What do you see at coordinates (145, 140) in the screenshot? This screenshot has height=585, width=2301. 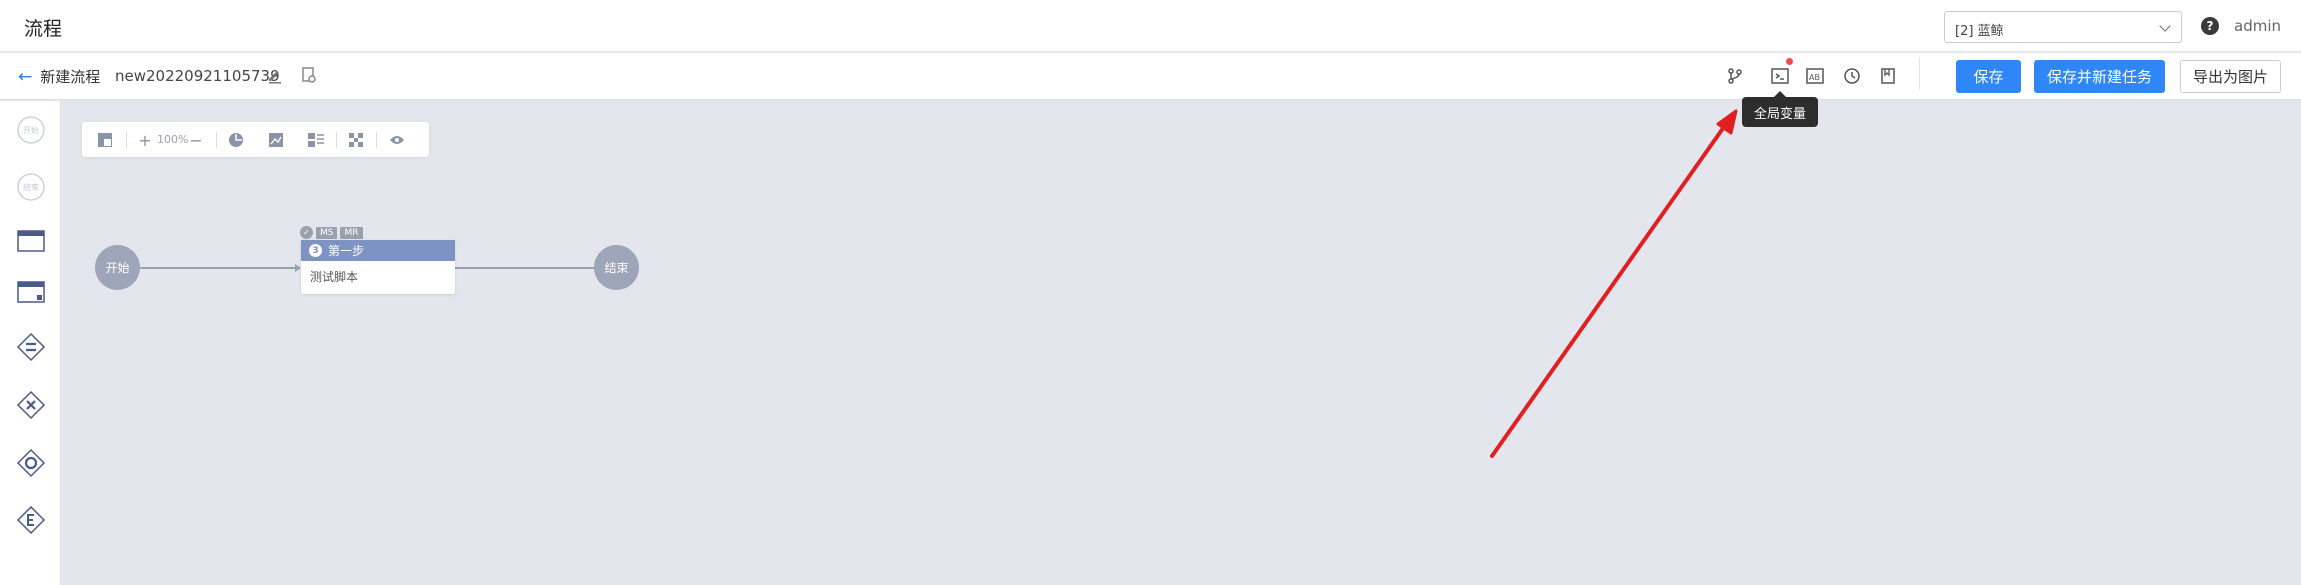 I see `zoom-in-icon: +` at bounding box center [145, 140].